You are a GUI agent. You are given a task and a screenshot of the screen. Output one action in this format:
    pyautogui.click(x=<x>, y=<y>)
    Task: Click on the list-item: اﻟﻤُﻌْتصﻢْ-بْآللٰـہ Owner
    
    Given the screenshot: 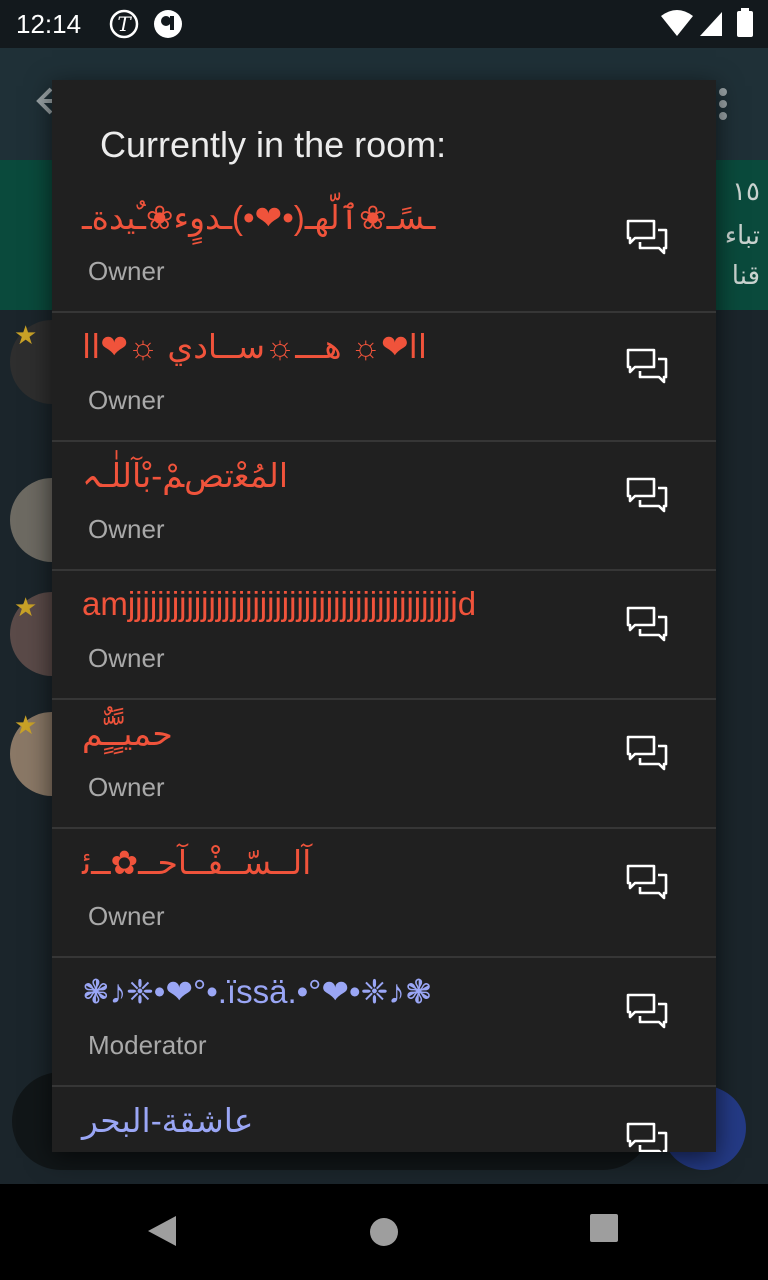 What is the action you would take?
    pyautogui.click(x=384, y=506)
    